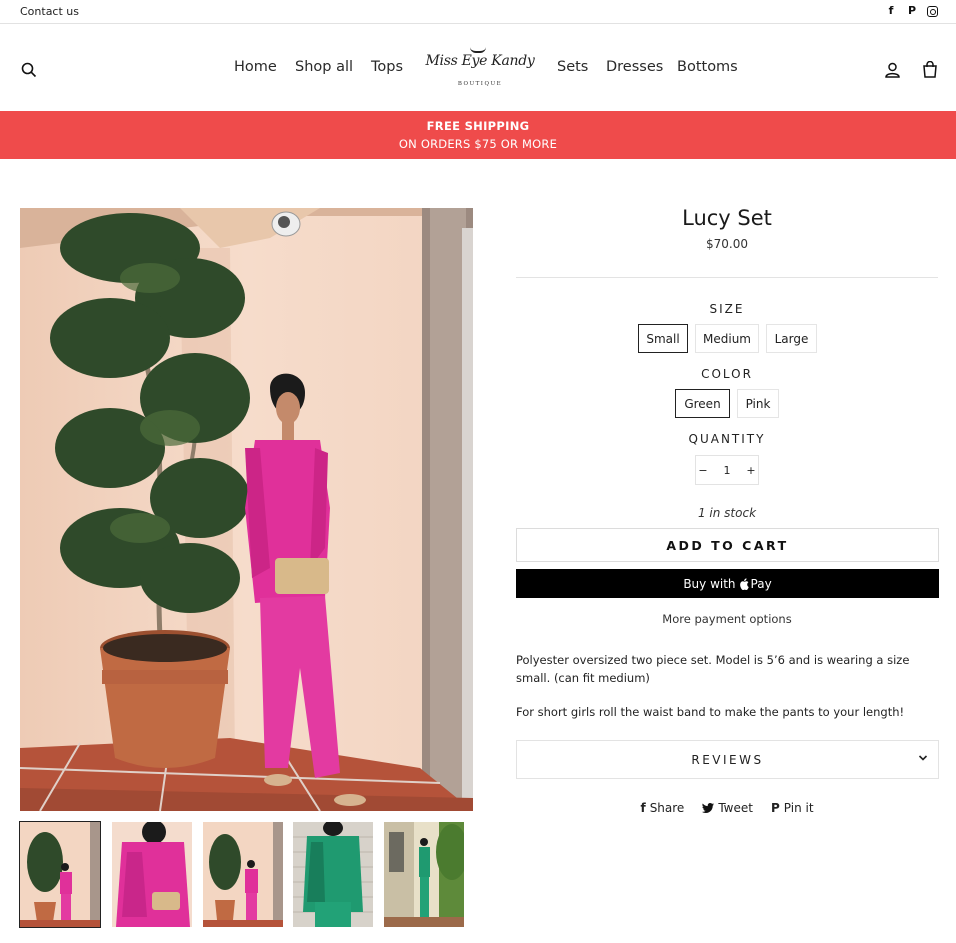 Image resolution: width=956 pixels, height=943 pixels. I want to click on size-option-large: Large, so click(791, 338).